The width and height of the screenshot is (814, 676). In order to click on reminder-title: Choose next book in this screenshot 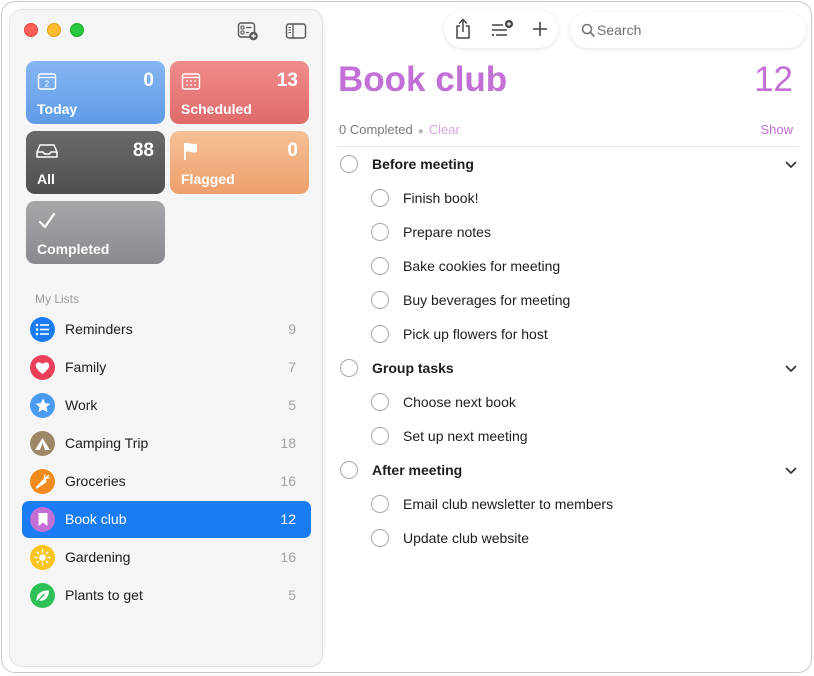, I will do `click(459, 402)`.